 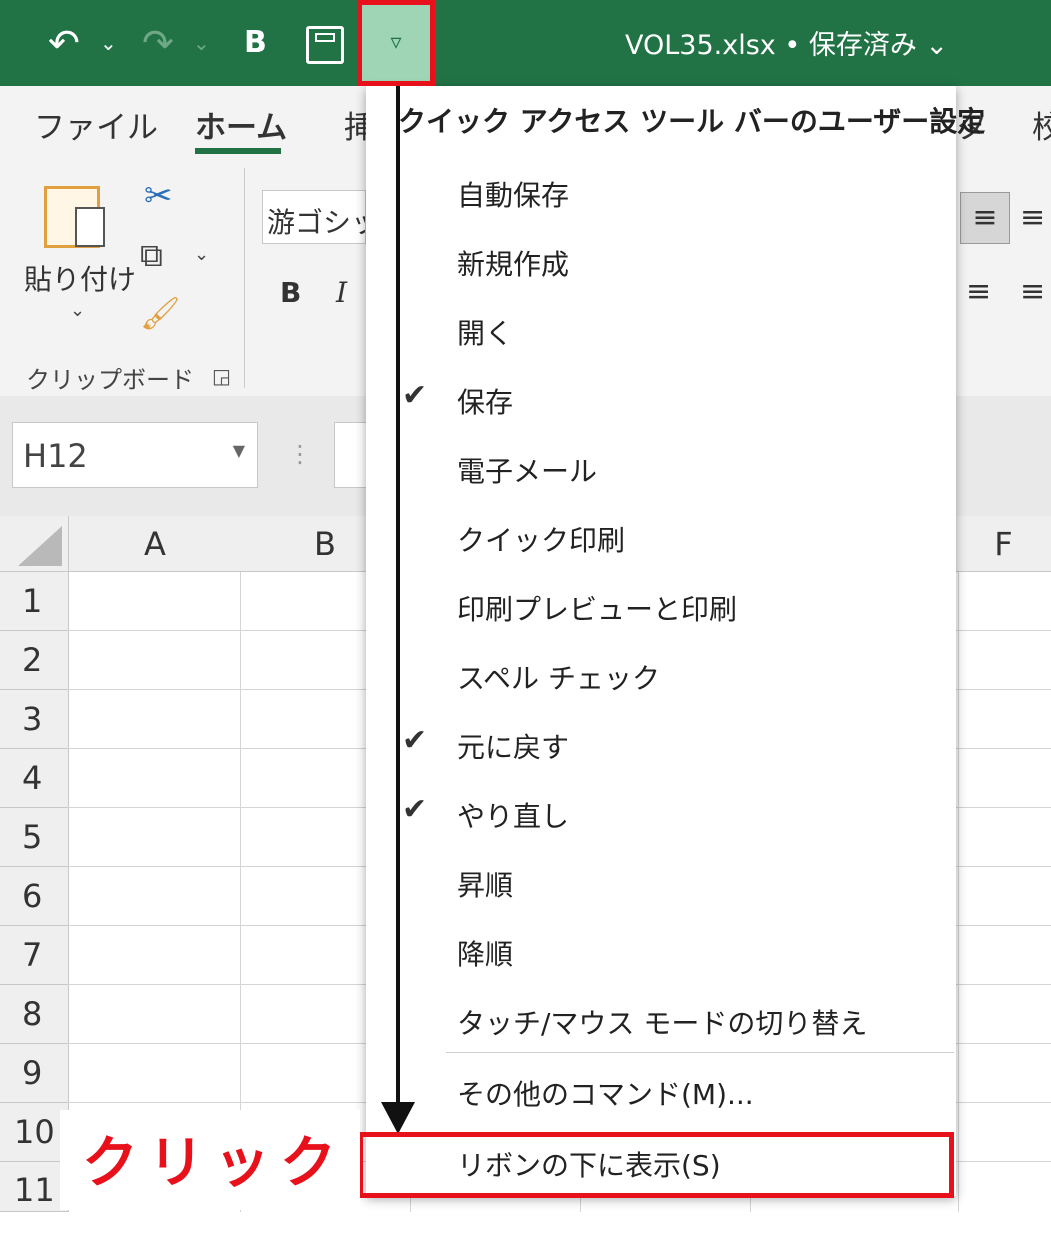 I want to click on redo-dropdown-icon: ⌄, so click(x=201, y=43).